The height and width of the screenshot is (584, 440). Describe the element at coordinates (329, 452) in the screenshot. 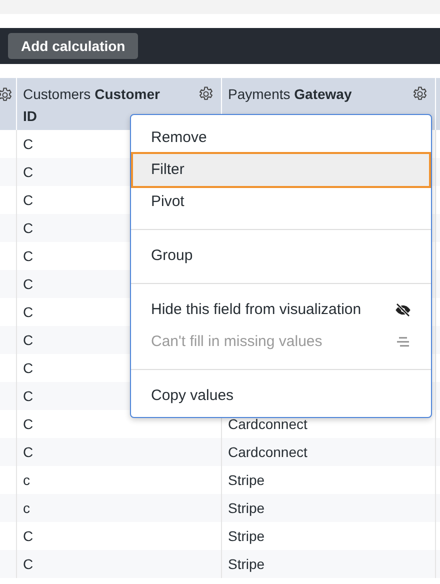

I see `table-cell: Cardconnect` at that location.